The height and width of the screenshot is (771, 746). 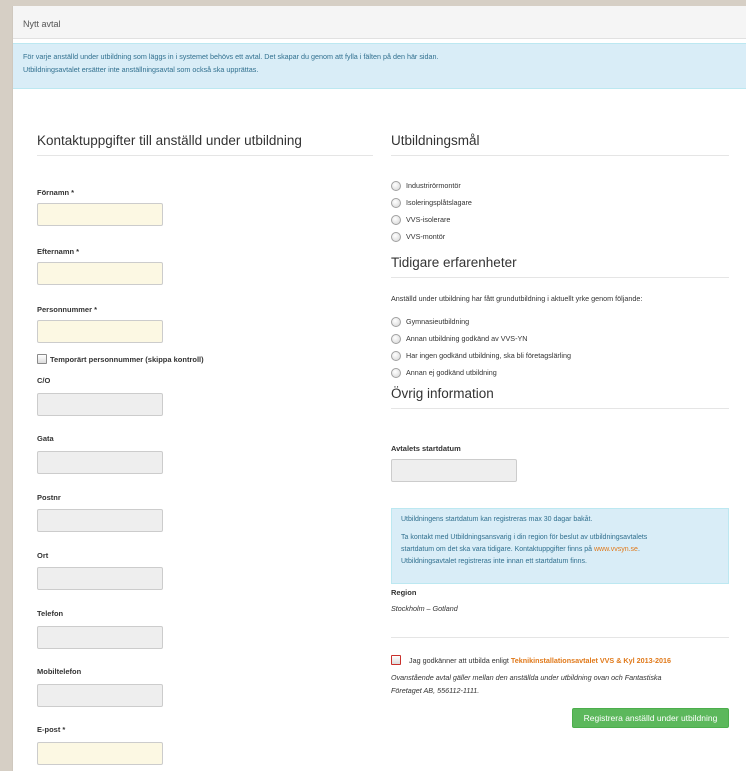 What do you see at coordinates (100, 520) in the screenshot?
I see `postnr-input` at bounding box center [100, 520].